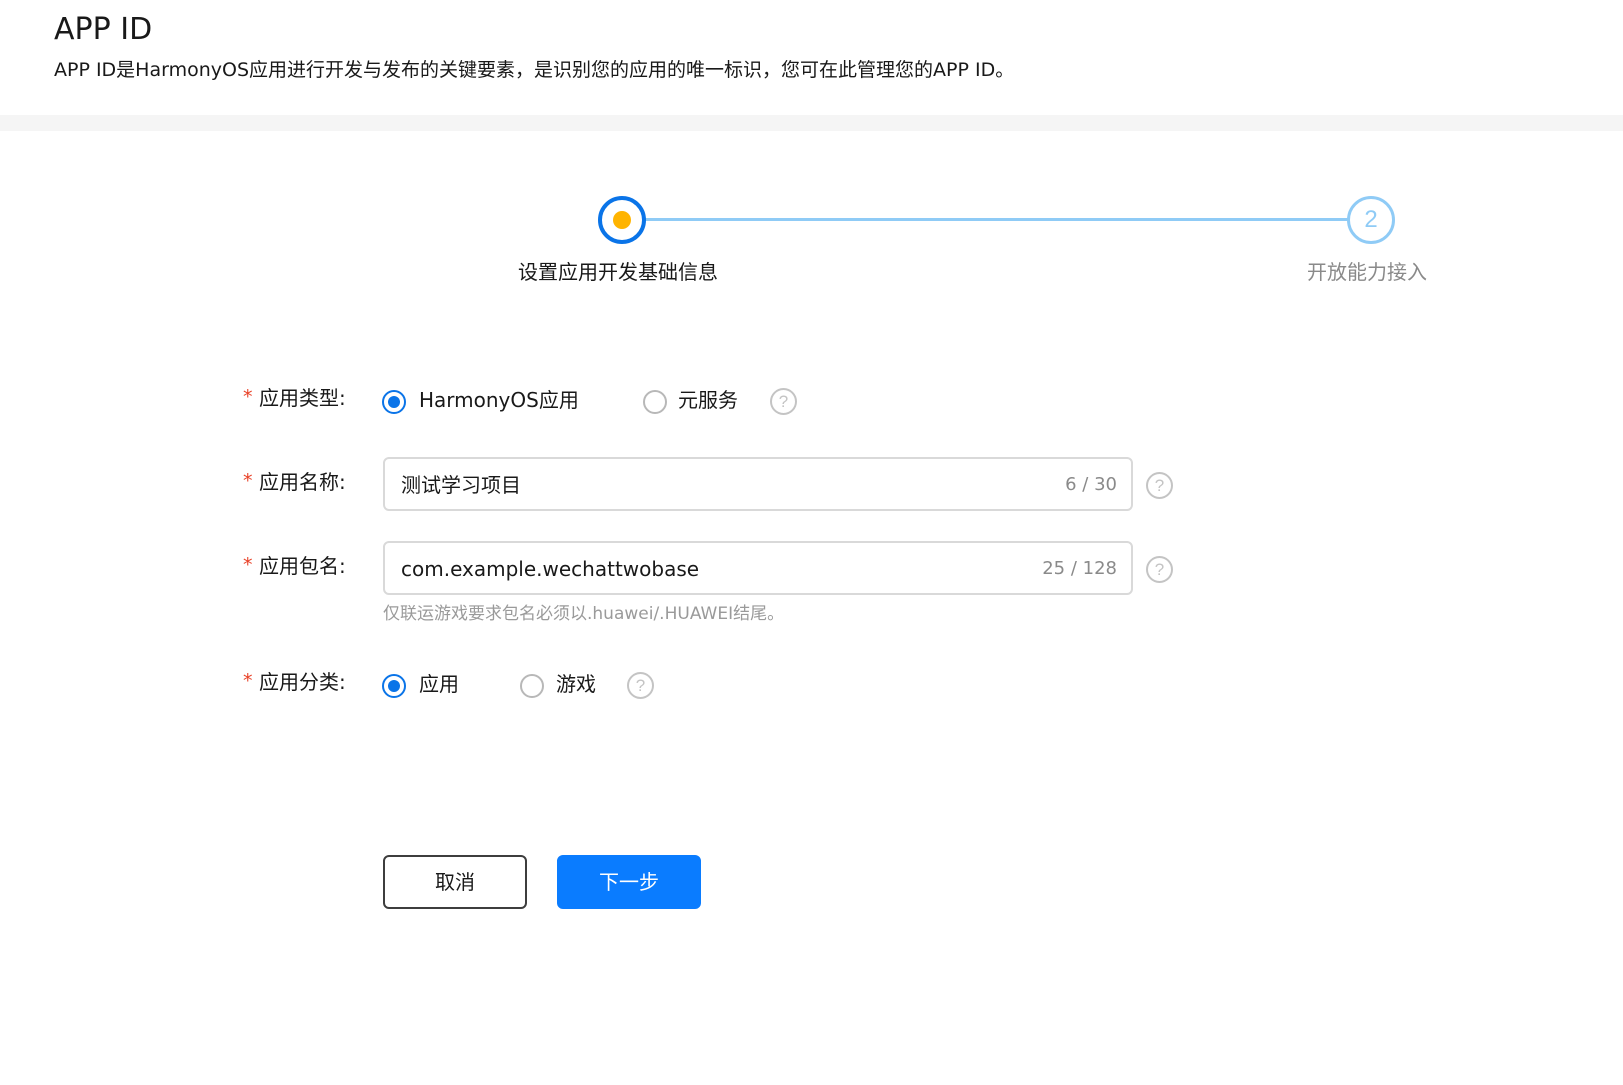 This screenshot has height=1085, width=1623. Describe the element at coordinates (758, 484) in the screenshot. I see `app-name-input: 测试学习项目 6 / 30` at that location.